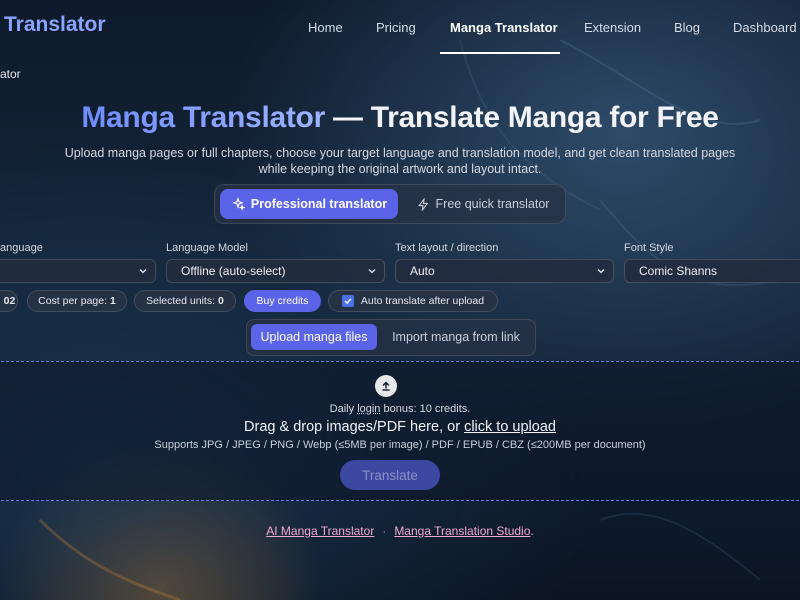 This screenshot has height=600, width=800. I want to click on free-quick-translator-label: Free quick translator, so click(493, 204).